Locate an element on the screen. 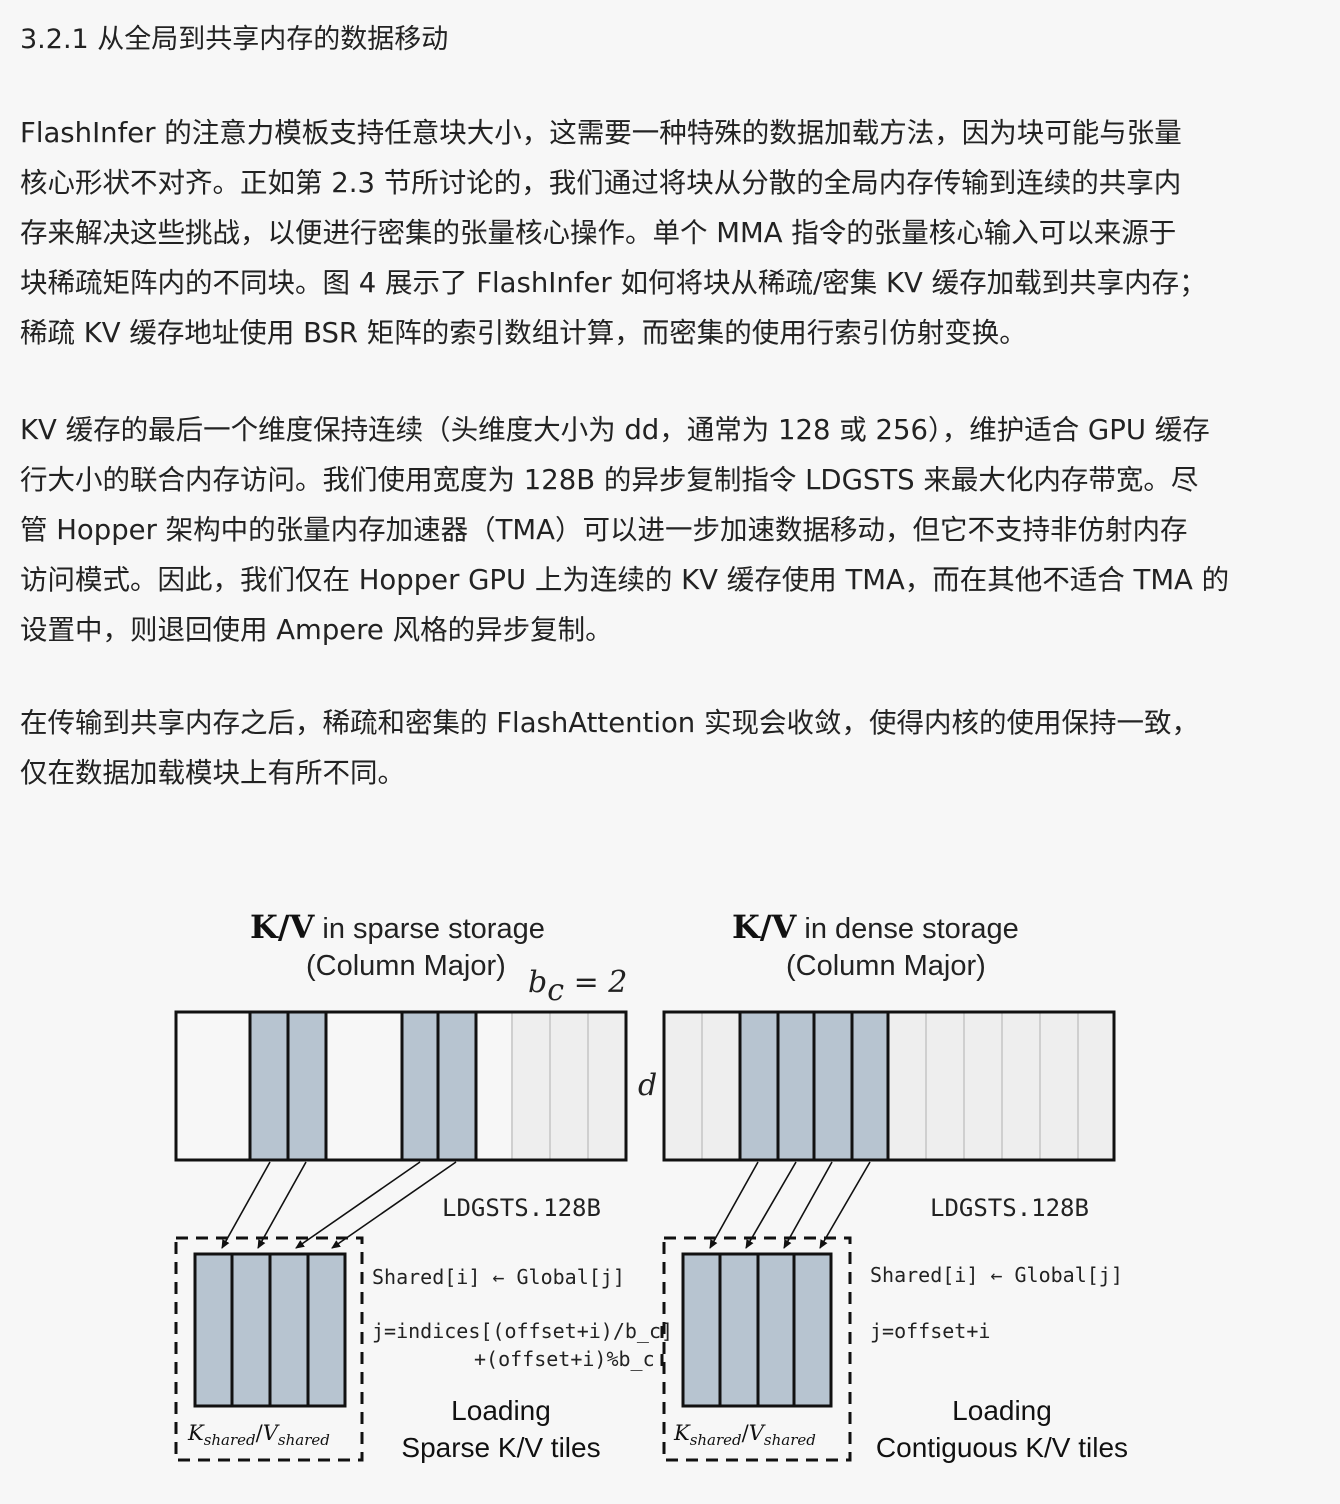 The image size is (1340, 1504). dense-instruction-label: LDGSTS.128B is located at coordinates (1009, 1208).